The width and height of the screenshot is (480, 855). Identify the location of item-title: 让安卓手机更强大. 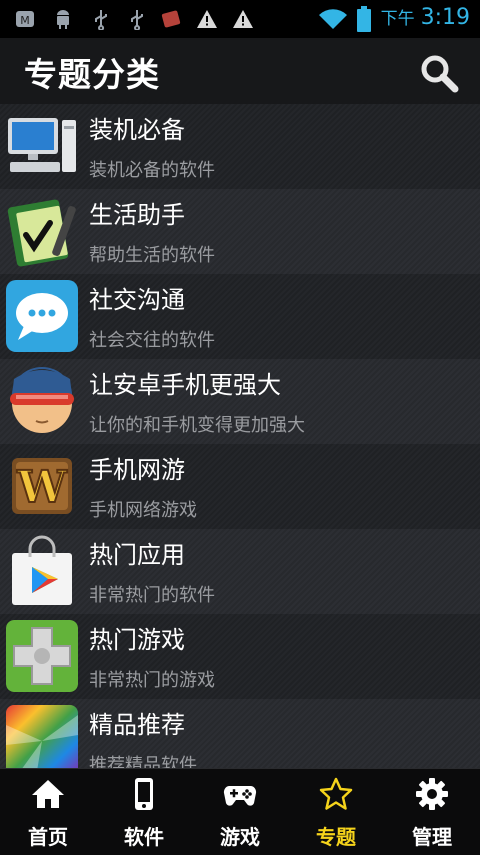
(185, 385).